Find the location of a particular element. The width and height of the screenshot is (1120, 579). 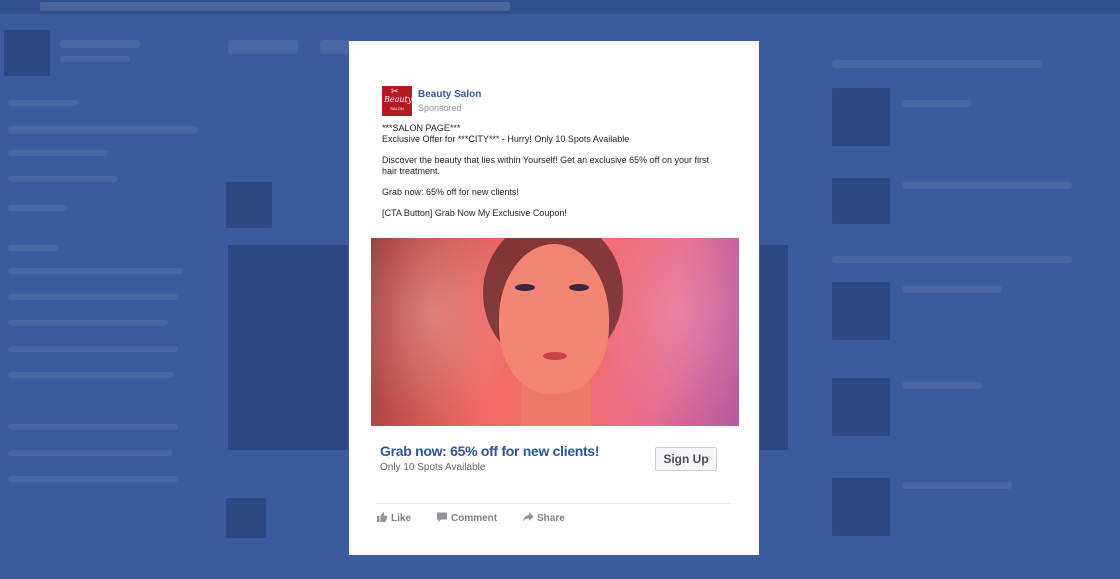

post-actions-bar: Like Comment Share is located at coordinates (553, 519).